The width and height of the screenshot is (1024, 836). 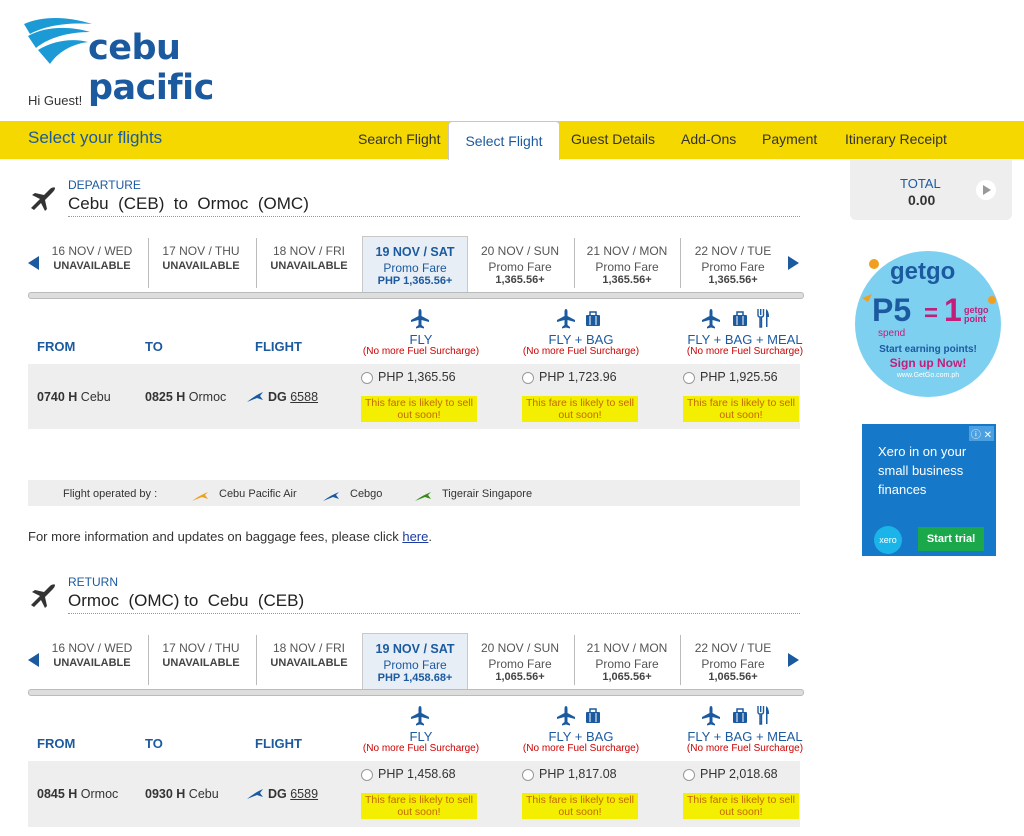 I want to click on date-option: 22 NOV / TUE Promo Fare 1,365.56+, so click(x=732, y=263).